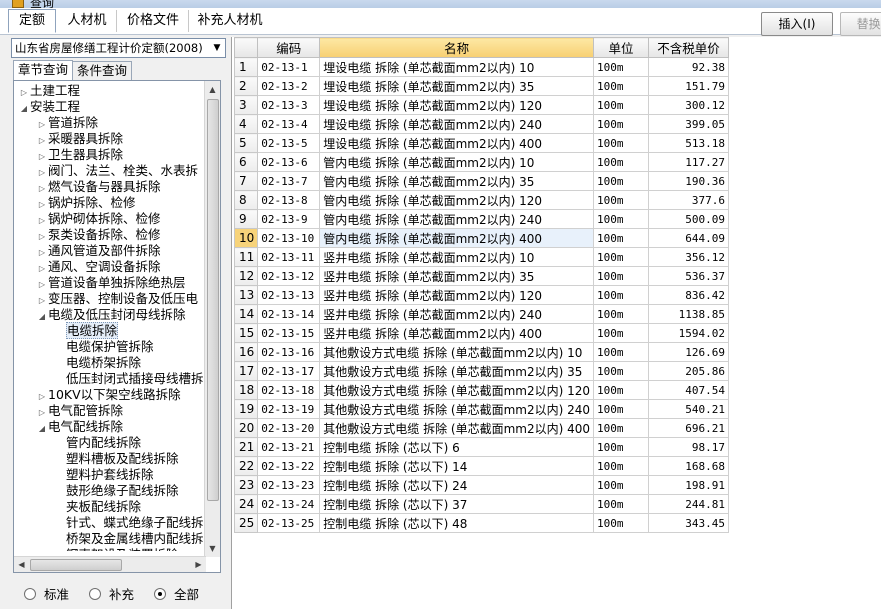  What do you see at coordinates (289, 371) in the screenshot?
I see `code-cell: 02-13-17` at bounding box center [289, 371].